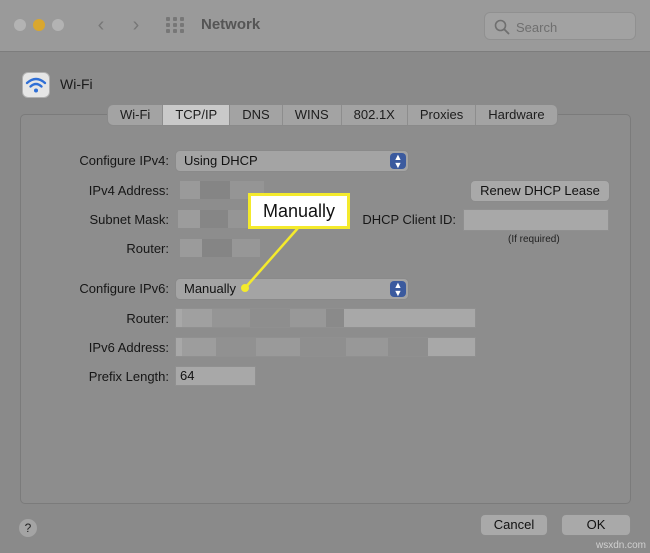 This screenshot has width=650, height=553. Describe the element at coordinates (256, 115) in the screenshot. I see `tab-dns: DNS` at that location.